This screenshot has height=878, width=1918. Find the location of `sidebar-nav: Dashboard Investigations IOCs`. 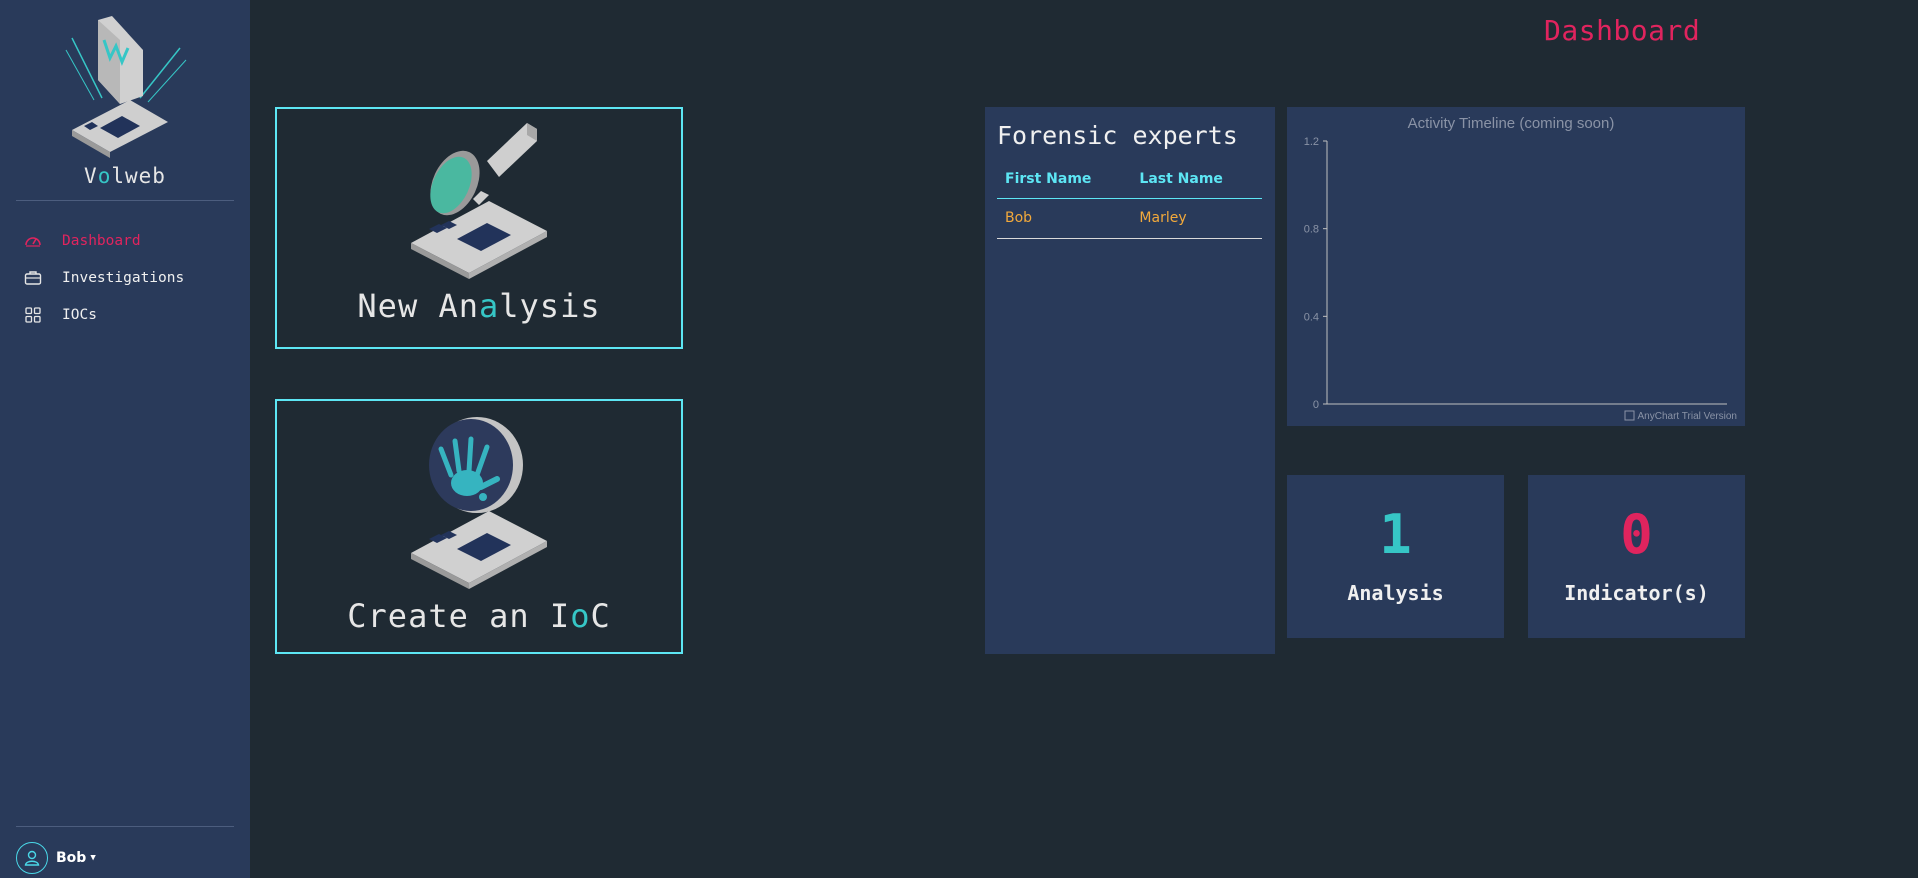

sidebar-nav: Dashboard Investigations IOCs is located at coordinates (125, 277).